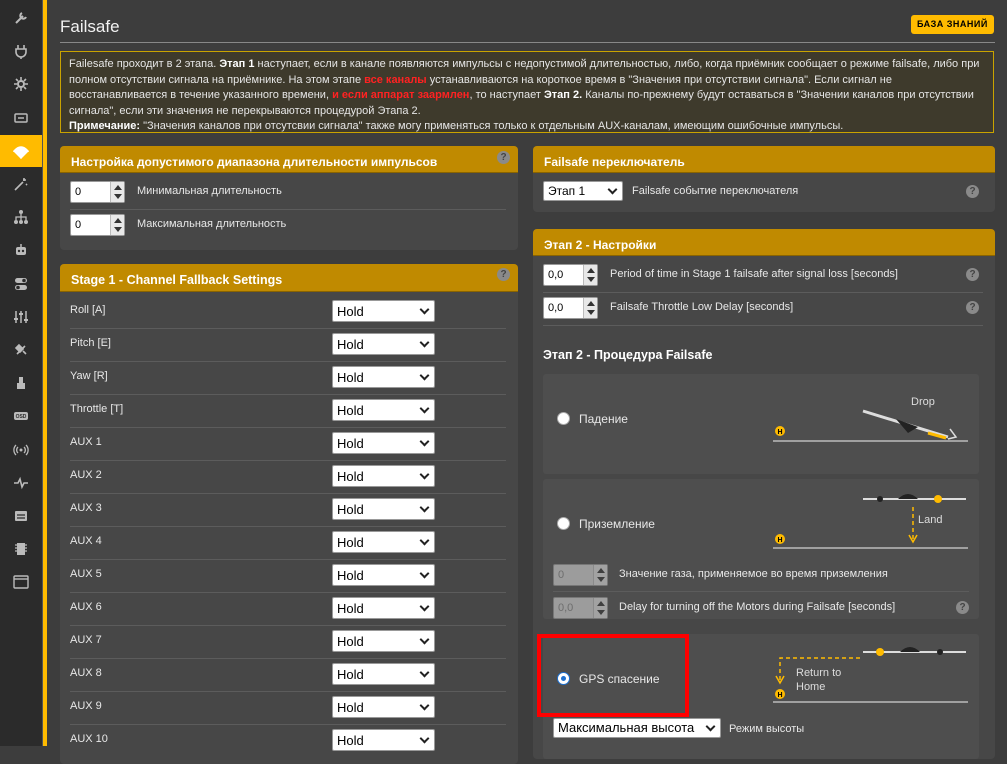 The height and width of the screenshot is (764, 1007). Describe the element at coordinates (395, 79) in the screenshot. I see `note-red: все каналы` at that location.